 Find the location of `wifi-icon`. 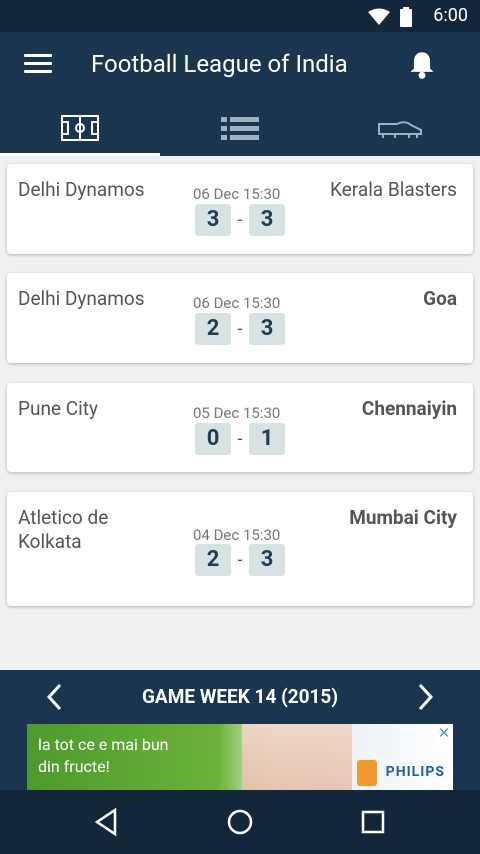

wifi-icon is located at coordinates (379, 16).